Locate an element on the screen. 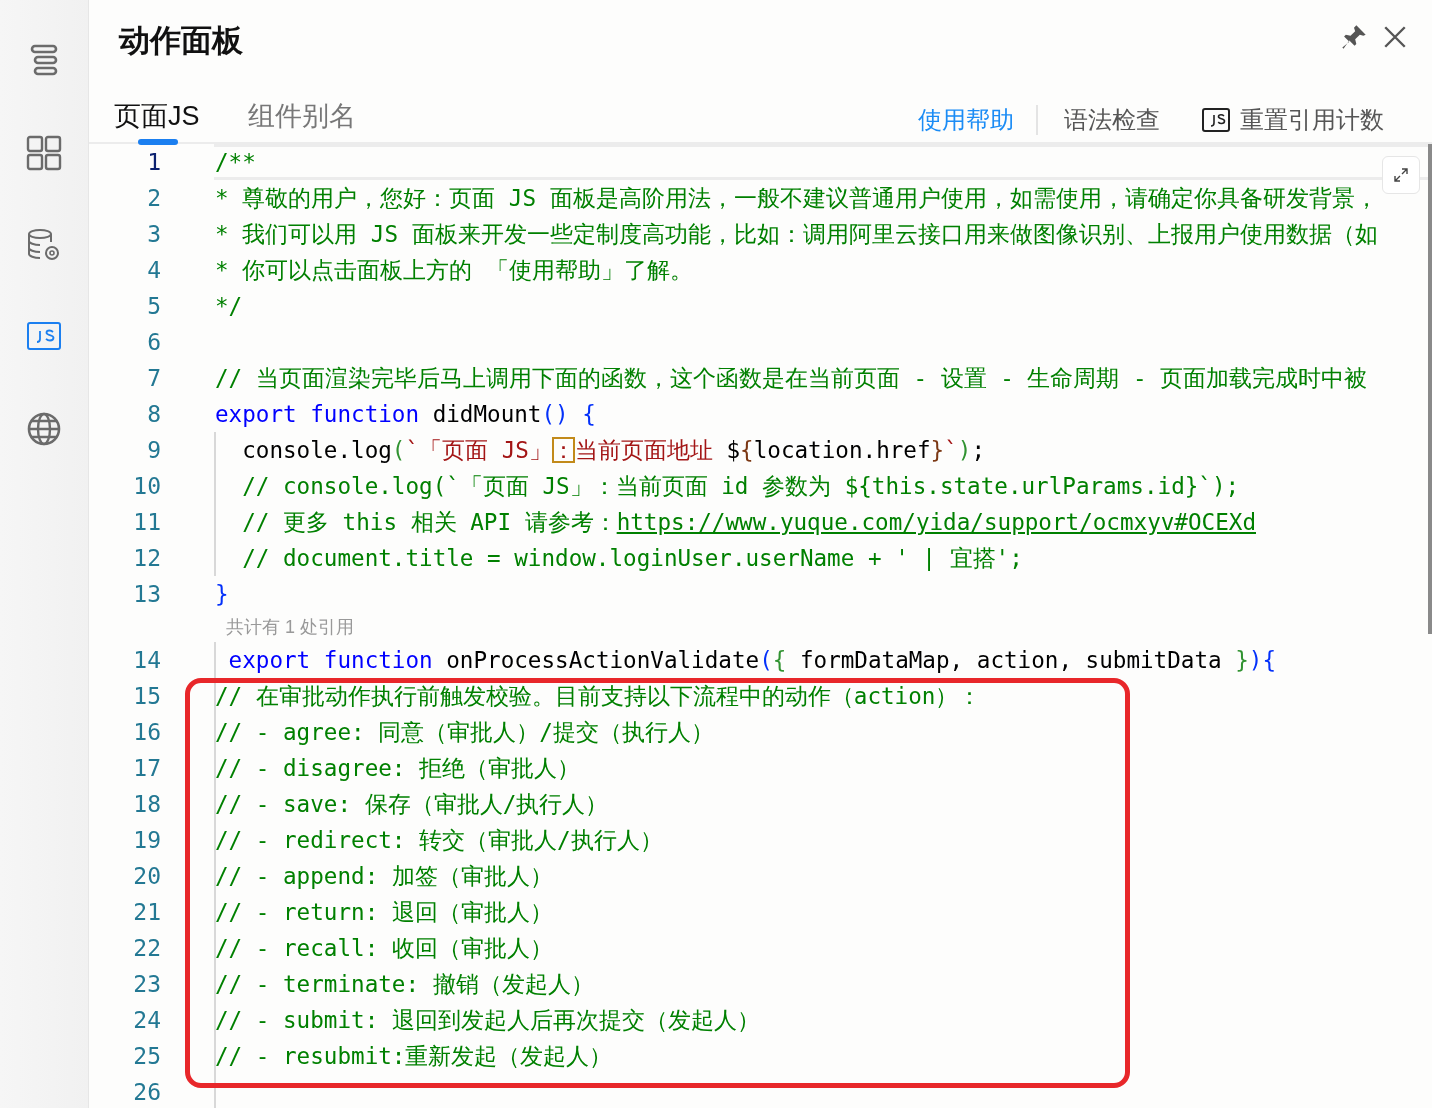 Image resolution: width=1432 pixels, height=1108 pixels. line-number: 25 is located at coordinates (146, 1056).